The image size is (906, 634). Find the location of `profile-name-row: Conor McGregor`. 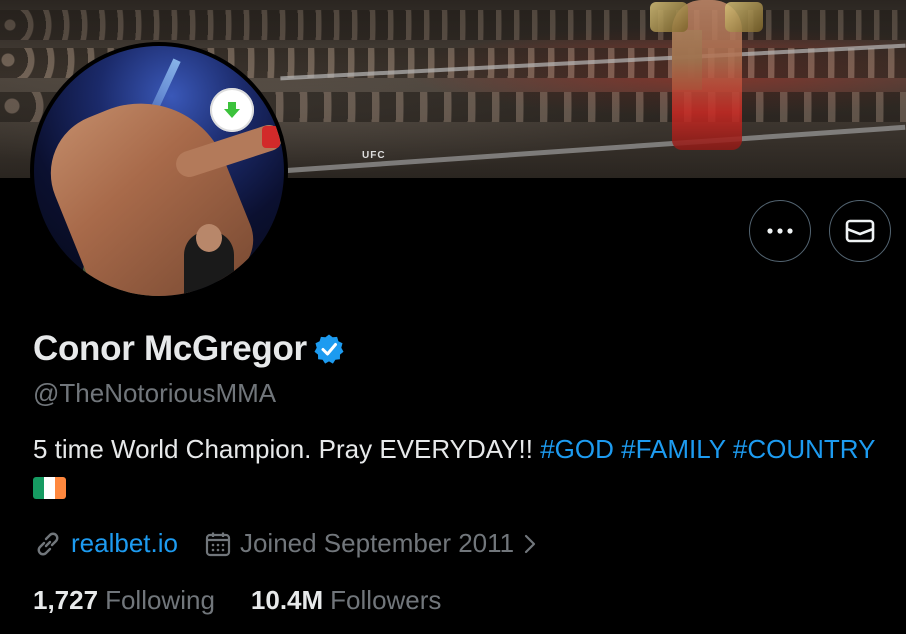

profile-name-row: Conor McGregor is located at coordinates (189, 349).